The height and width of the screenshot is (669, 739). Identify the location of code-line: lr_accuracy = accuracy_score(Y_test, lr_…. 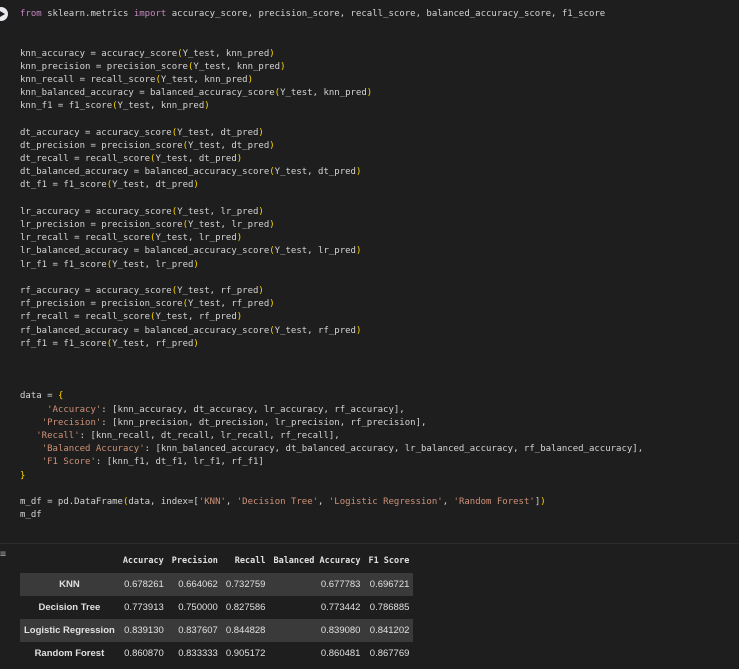
(374, 212).